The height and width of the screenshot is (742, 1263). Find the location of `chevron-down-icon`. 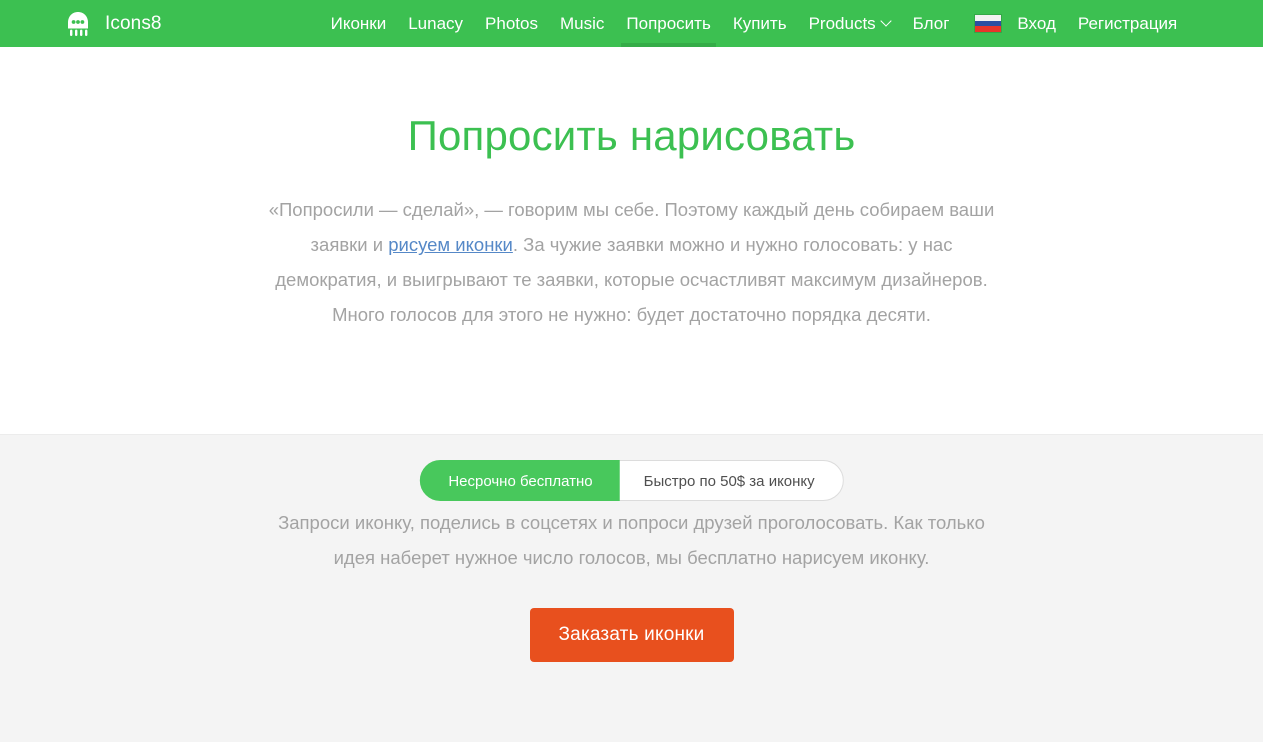

chevron-down-icon is located at coordinates (886, 21).